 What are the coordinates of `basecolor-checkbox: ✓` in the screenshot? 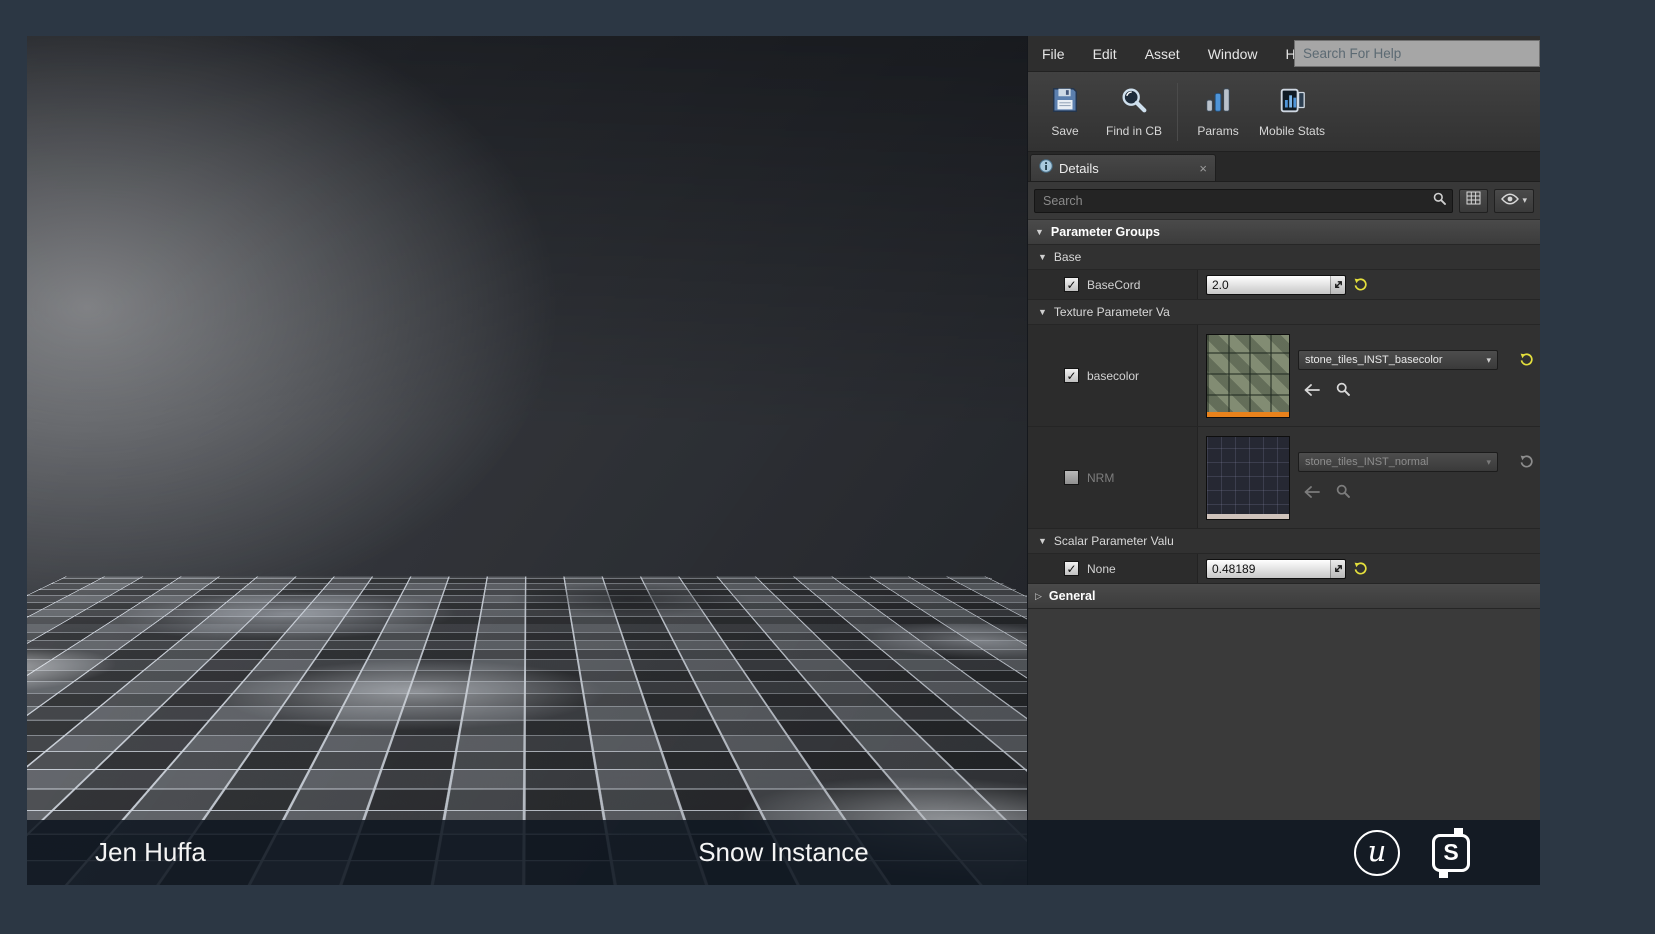 It's located at (1071, 375).